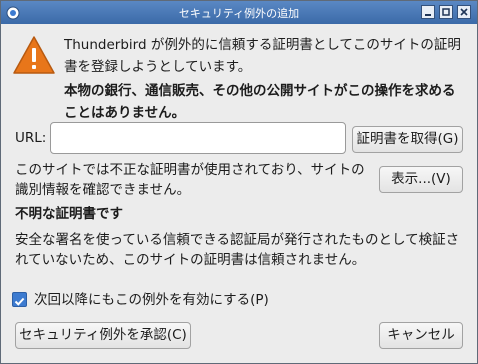 This screenshot has width=478, height=364. What do you see at coordinates (69, 214) in the screenshot?
I see `unknown-cert-heading: 不明な証明書です` at bounding box center [69, 214].